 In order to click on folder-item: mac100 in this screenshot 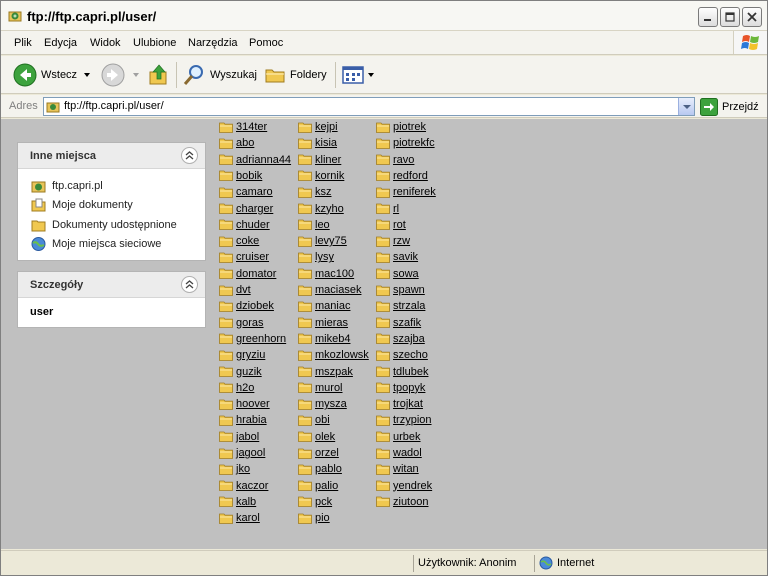, I will do `click(326, 274)`.